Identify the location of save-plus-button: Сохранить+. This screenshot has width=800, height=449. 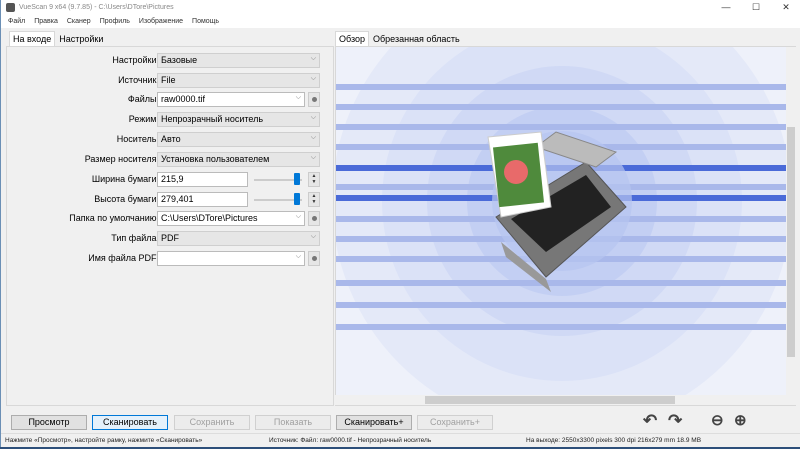
(455, 422).